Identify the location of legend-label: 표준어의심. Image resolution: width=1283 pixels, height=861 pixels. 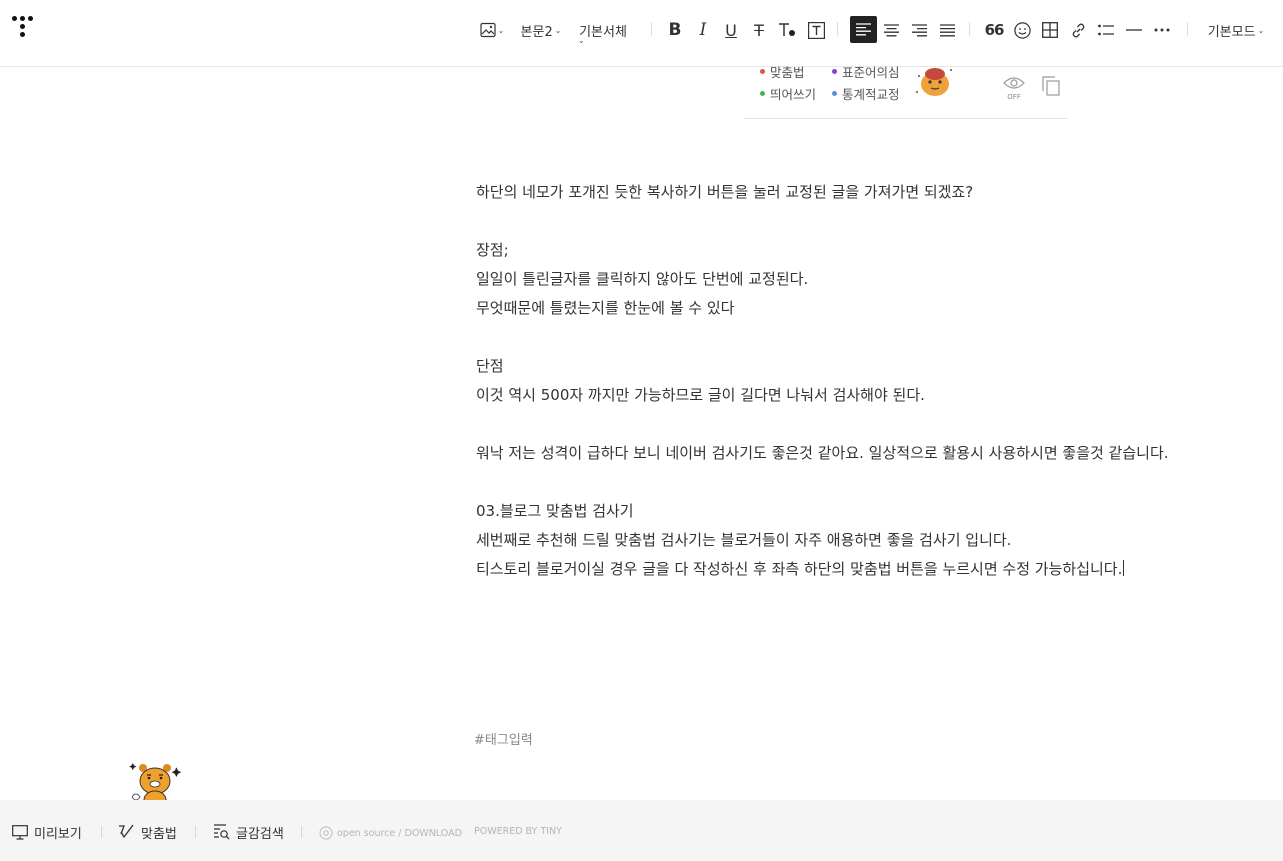
(871, 72).